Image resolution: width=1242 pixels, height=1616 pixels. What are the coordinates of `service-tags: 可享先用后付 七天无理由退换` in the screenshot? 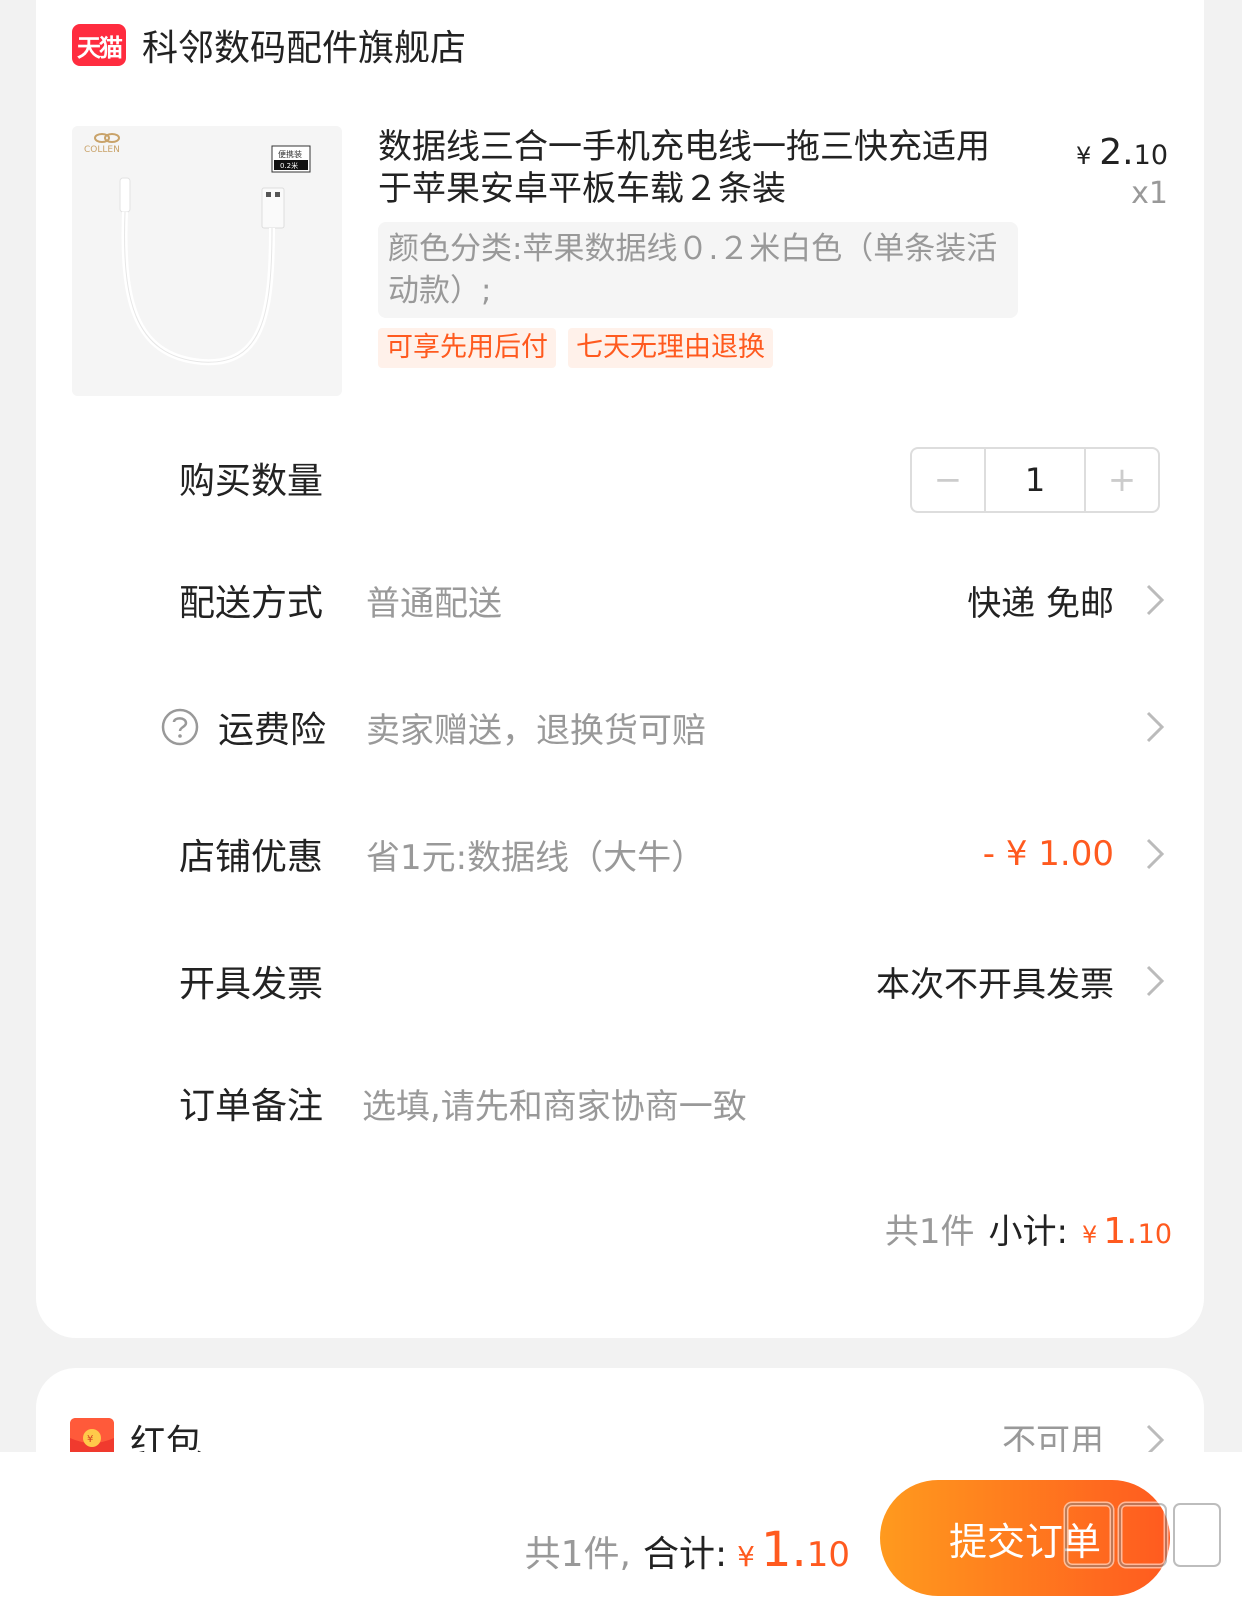 It's located at (575, 348).